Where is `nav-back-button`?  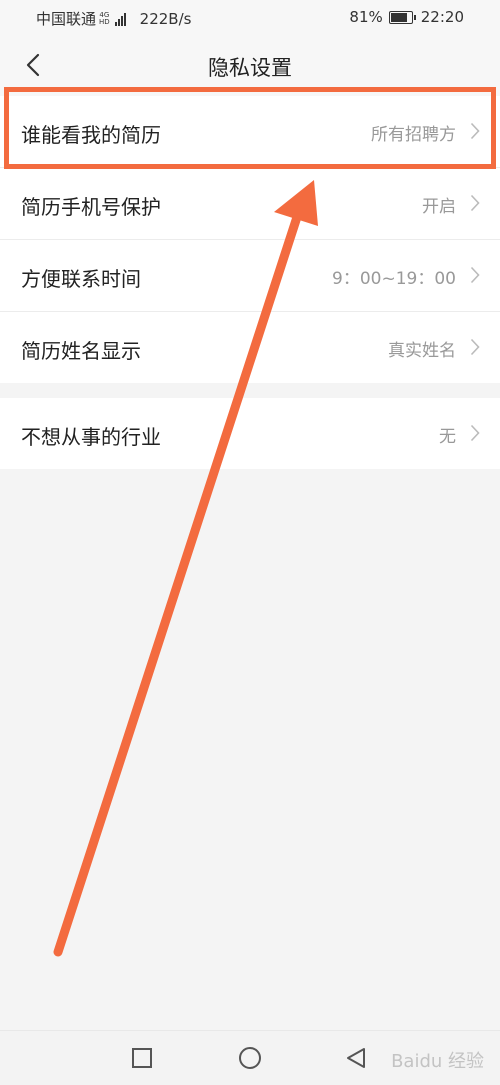 nav-back-button is located at coordinates (356, 1058).